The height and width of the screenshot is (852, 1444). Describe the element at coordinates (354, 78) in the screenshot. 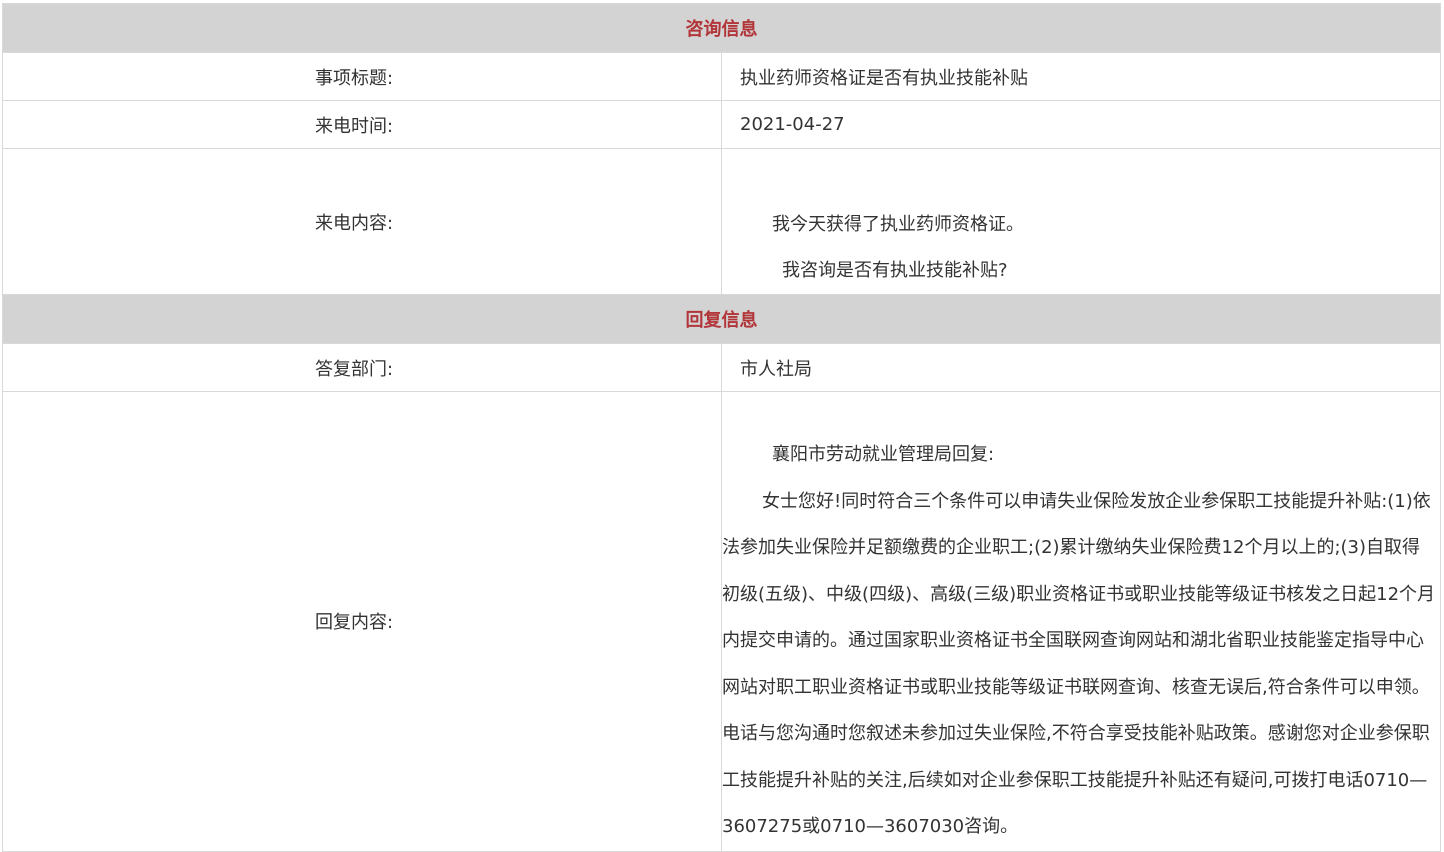

I see `title-label: 事项标题:` at that location.